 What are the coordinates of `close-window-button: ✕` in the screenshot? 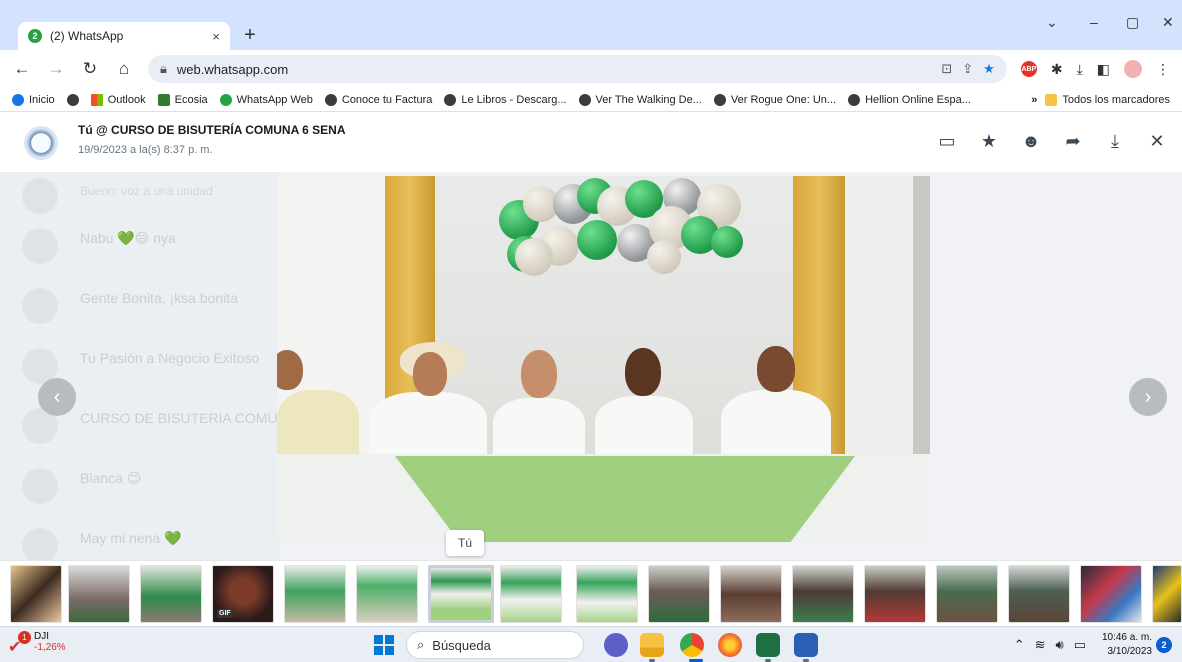 It's located at (1168, 22).